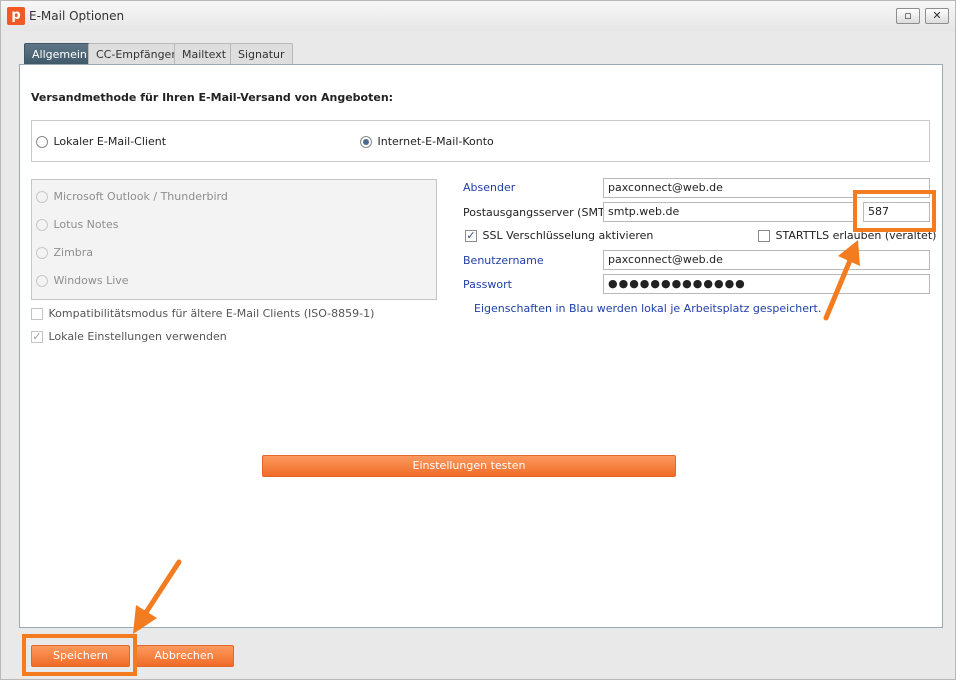 Image resolution: width=960 pixels, height=682 pixels. I want to click on arrow-to-port-shaft, so click(838, 288).